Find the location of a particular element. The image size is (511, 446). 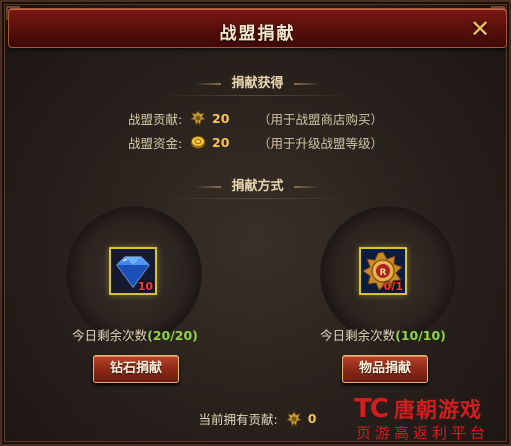

item-count: 10 is located at coordinates (145, 286).